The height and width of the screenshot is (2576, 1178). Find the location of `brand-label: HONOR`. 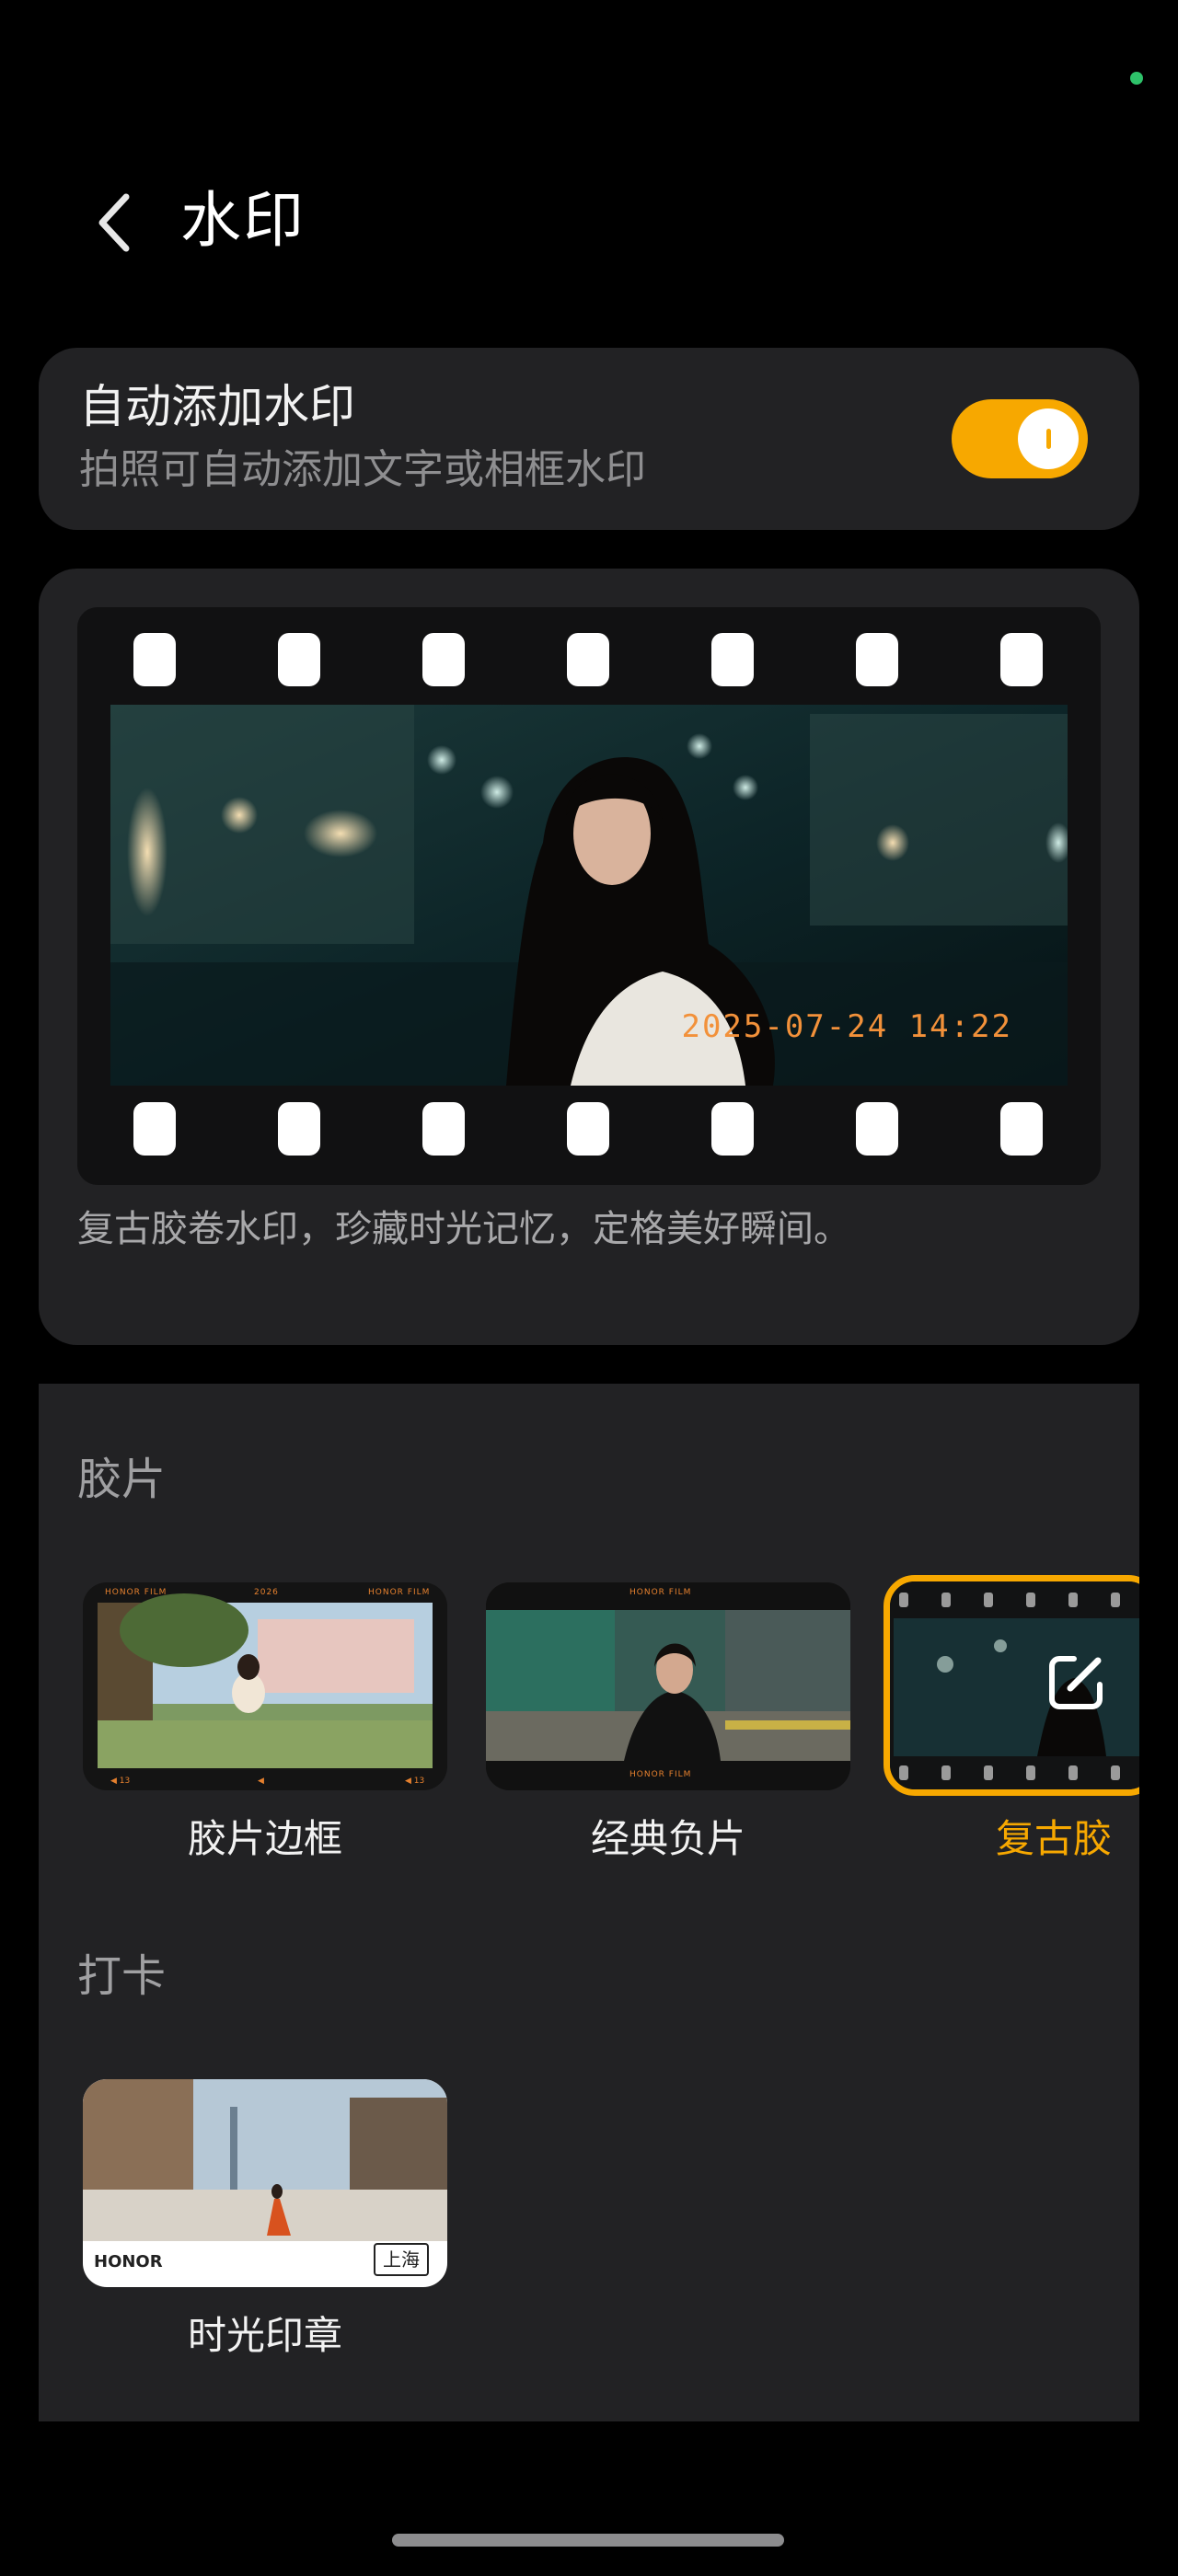

brand-label: HONOR is located at coordinates (128, 2261).